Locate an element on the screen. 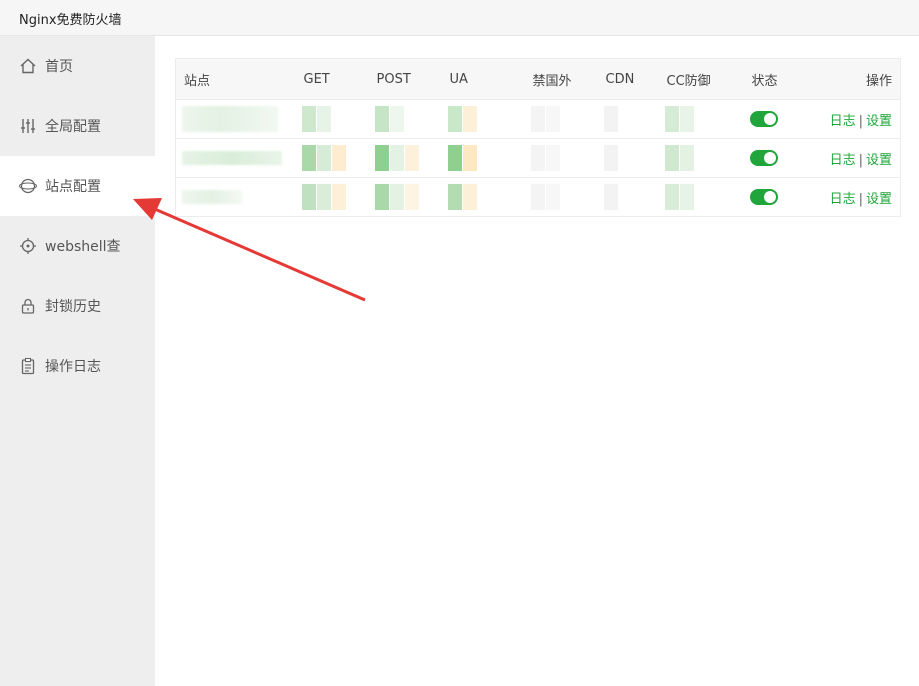 This screenshot has width=919, height=686. sidebar-item-home: 首页 is located at coordinates (77, 66).